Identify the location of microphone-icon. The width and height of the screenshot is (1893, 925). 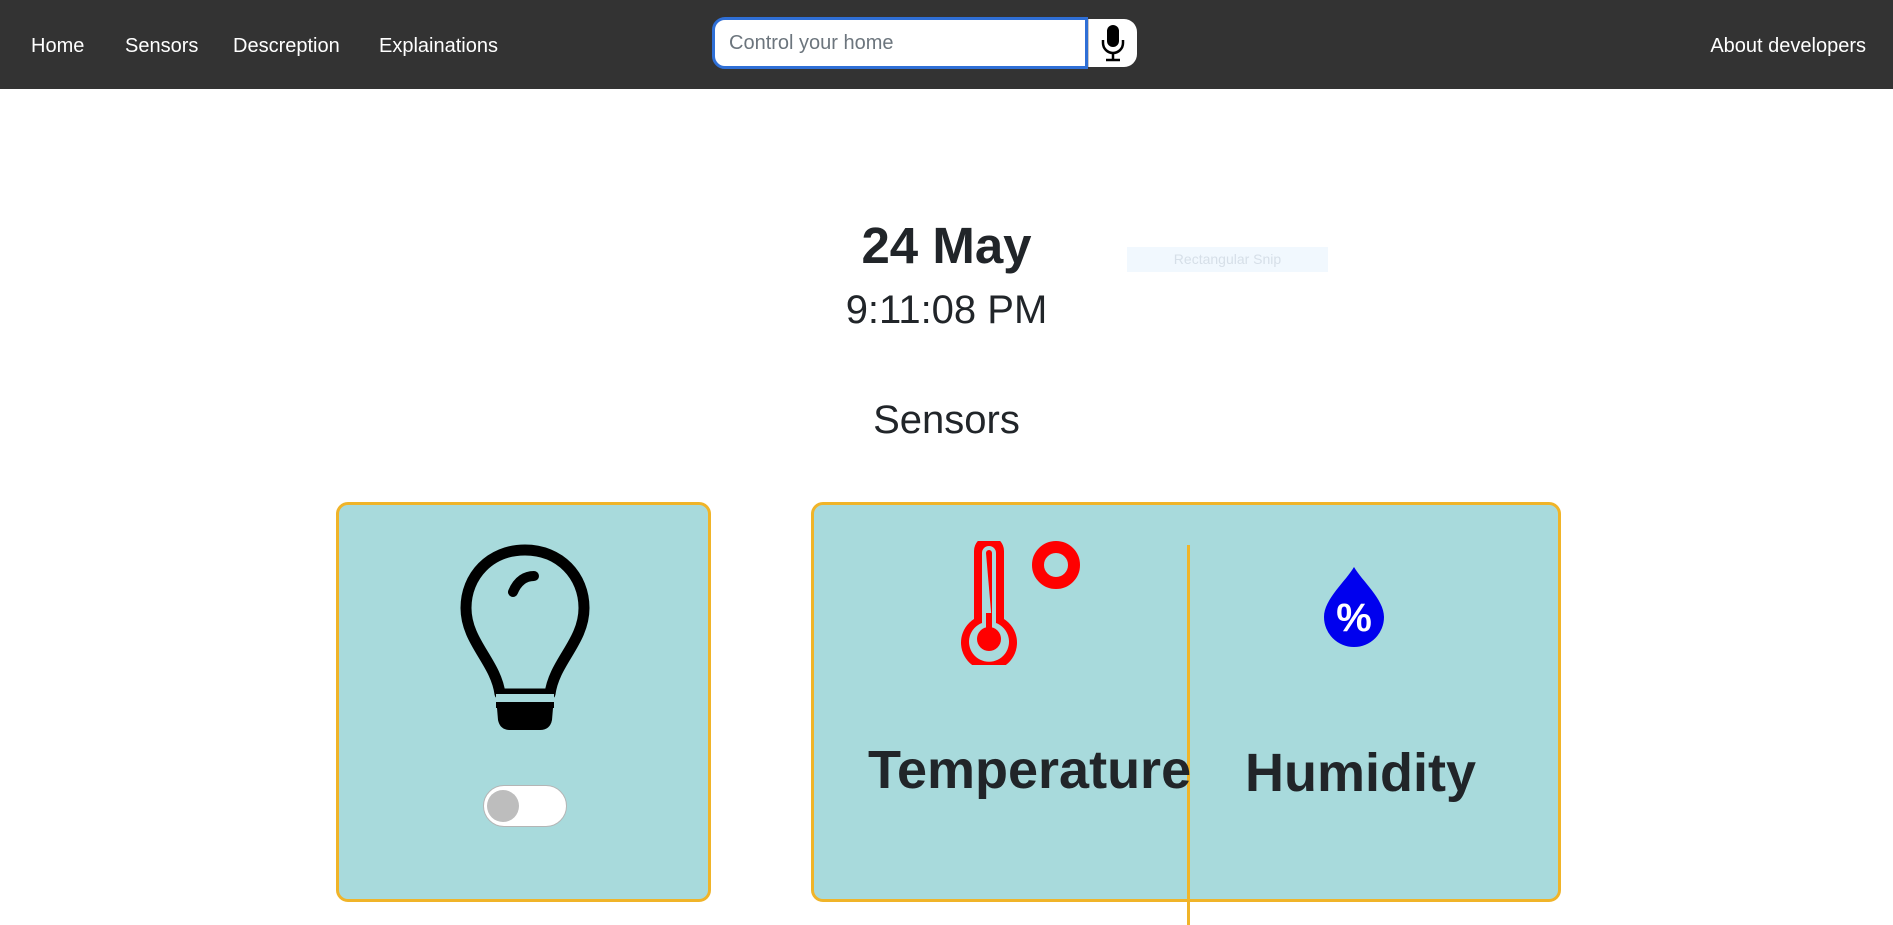
(1113, 43).